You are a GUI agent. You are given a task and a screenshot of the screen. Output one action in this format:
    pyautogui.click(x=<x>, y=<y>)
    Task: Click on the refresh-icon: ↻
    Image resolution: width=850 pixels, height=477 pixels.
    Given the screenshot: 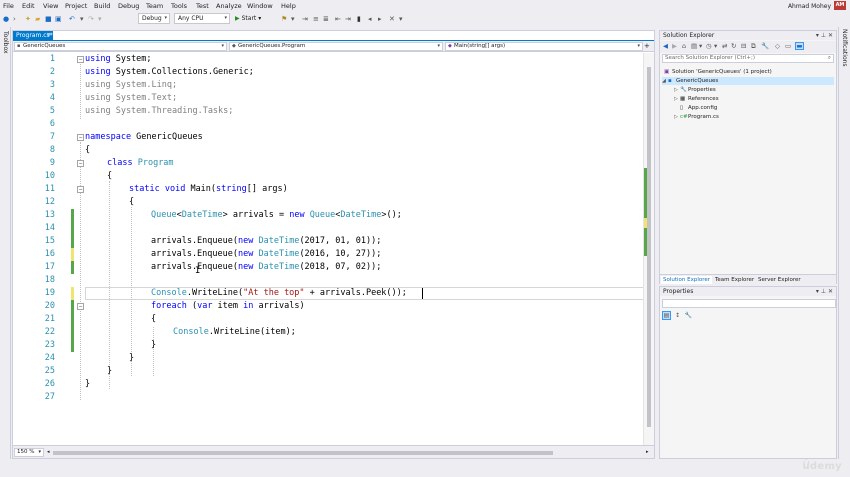 What is the action you would take?
    pyautogui.click(x=733, y=46)
    